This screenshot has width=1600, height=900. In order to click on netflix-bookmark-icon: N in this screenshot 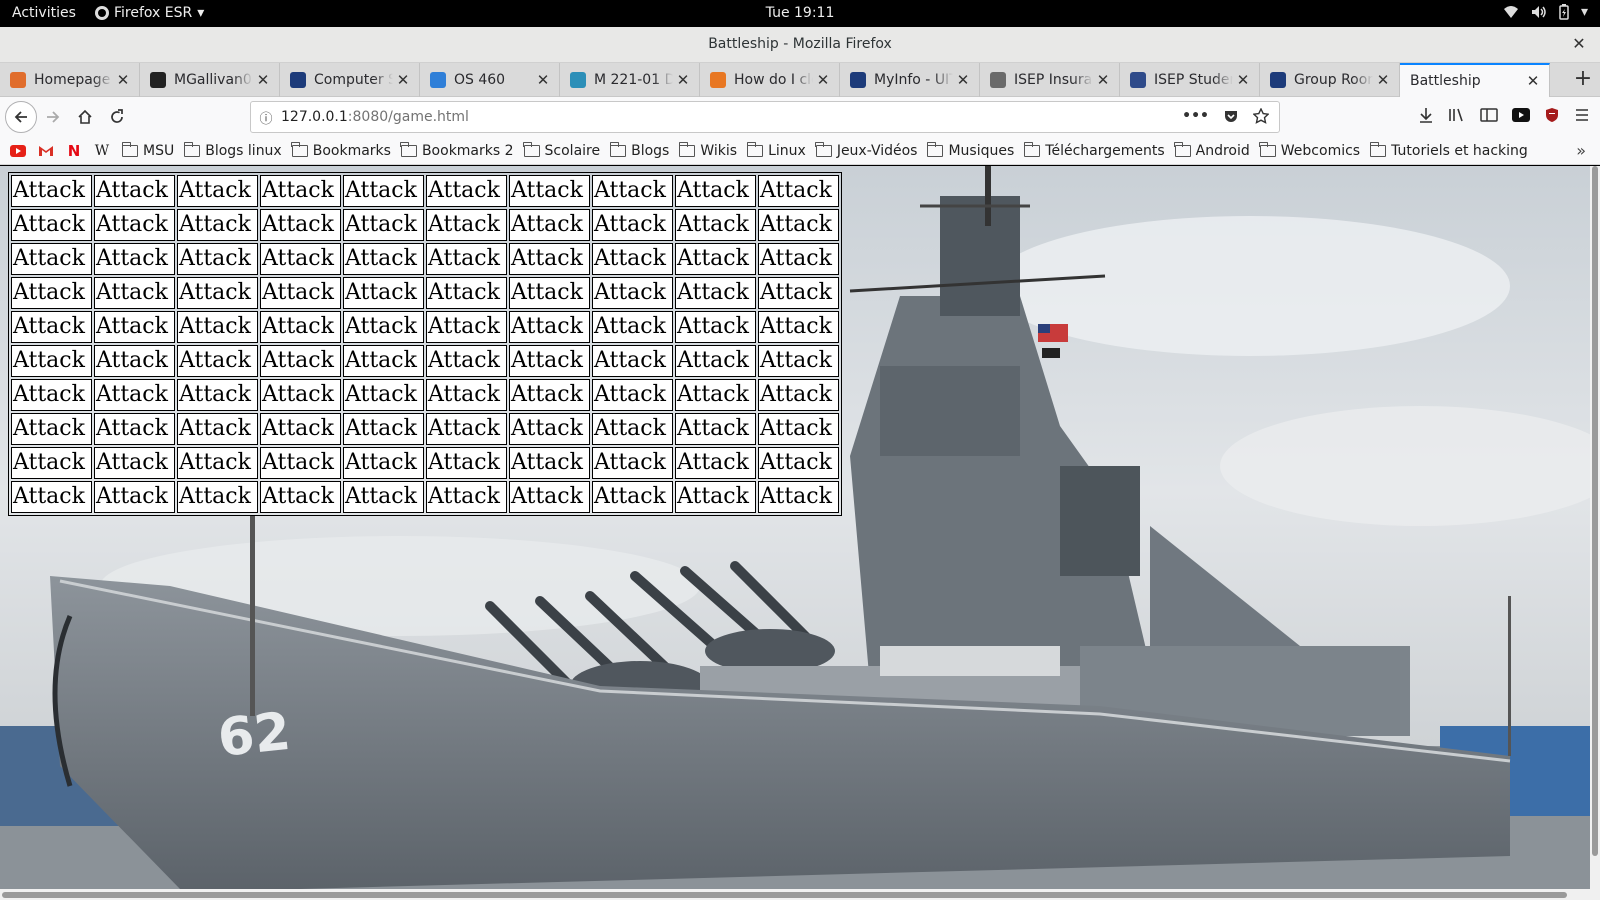, I will do `click(74, 151)`.